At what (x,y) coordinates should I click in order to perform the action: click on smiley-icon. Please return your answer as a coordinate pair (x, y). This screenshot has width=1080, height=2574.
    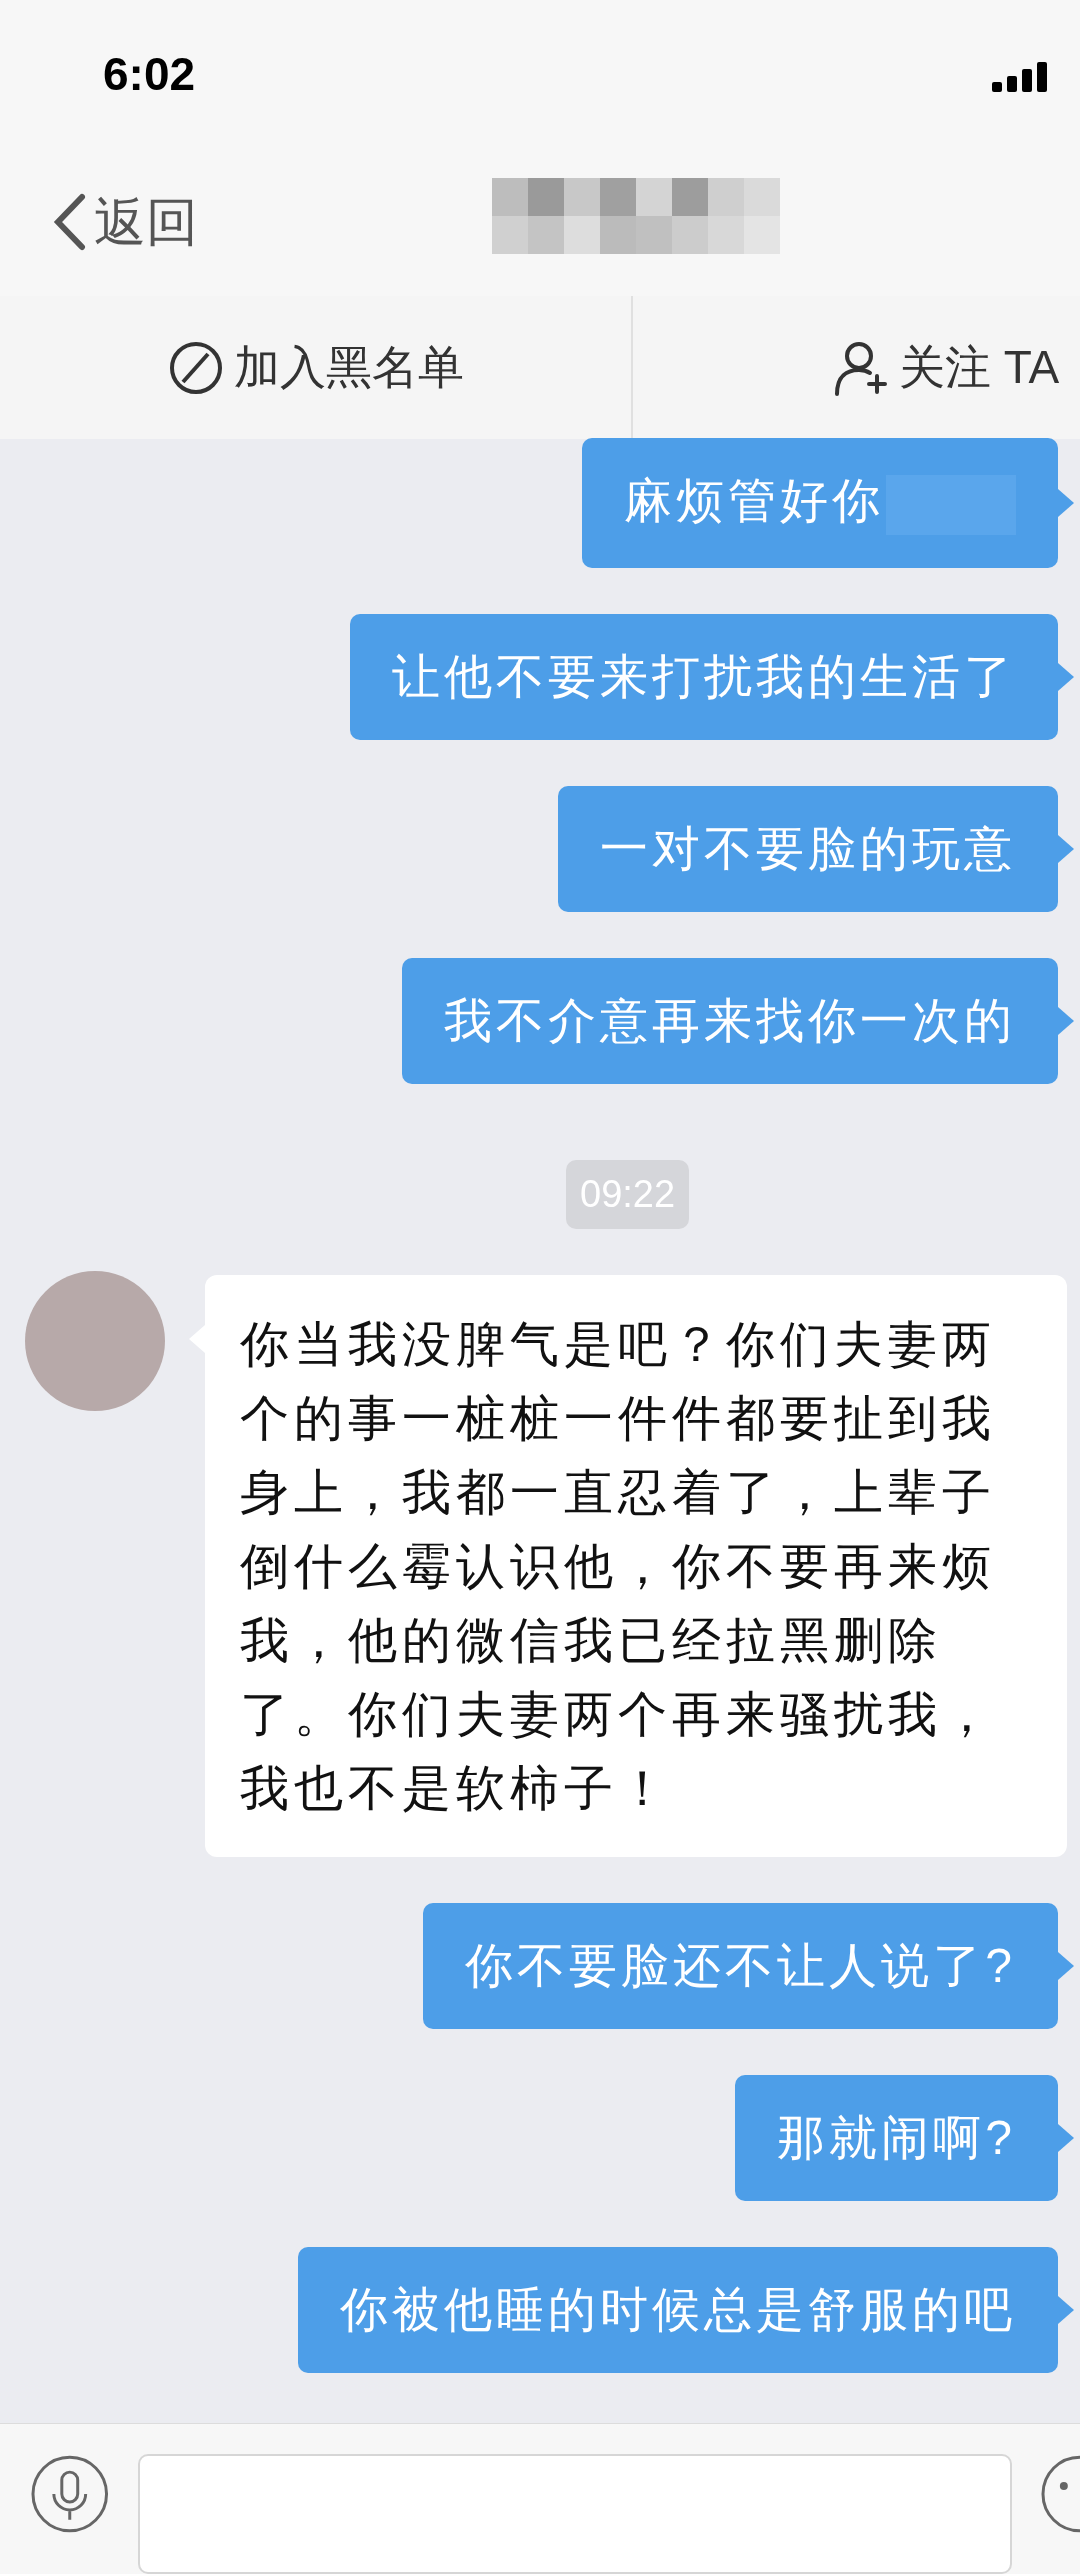
    Looking at the image, I should click on (1060, 2494).